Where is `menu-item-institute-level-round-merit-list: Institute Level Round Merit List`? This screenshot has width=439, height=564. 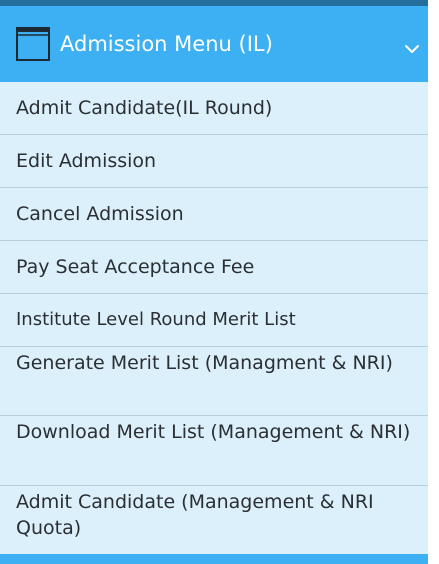
menu-item-institute-level-round-merit-list: Institute Level Round Merit List is located at coordinates (214, 320).